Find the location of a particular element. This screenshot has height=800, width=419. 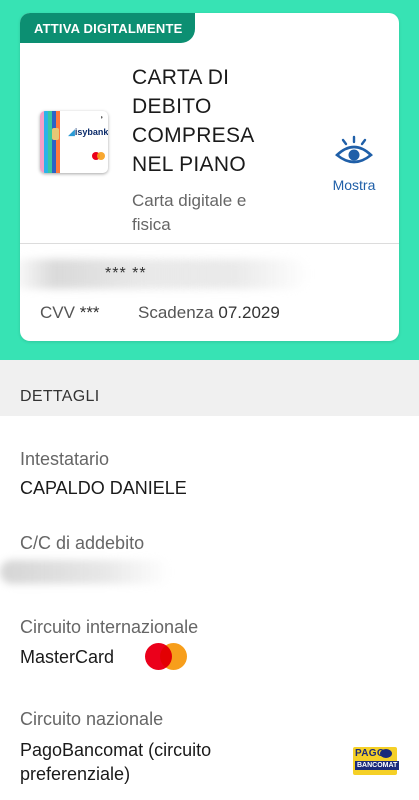

card-chip is located at coordinates (55, 134).